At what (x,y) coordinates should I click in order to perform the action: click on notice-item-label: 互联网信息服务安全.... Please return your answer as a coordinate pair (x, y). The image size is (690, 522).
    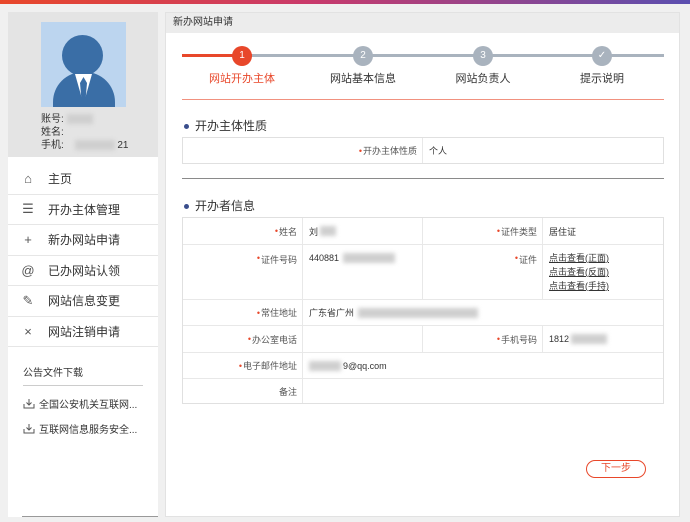
    Looking at the image, I should click on (88, 430).